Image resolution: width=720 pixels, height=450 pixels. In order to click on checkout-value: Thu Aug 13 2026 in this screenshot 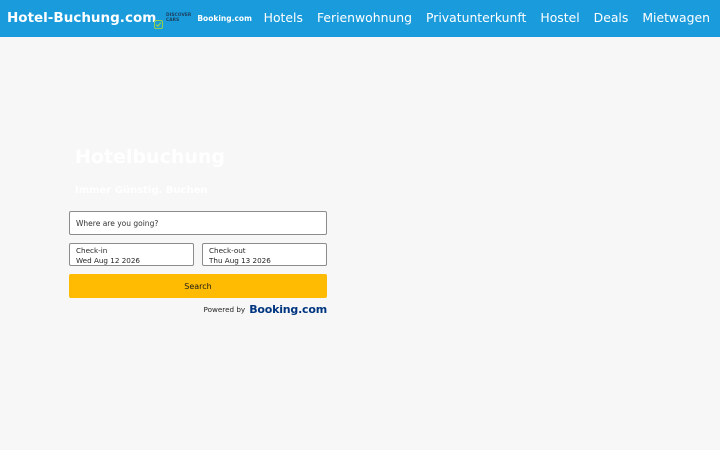, I will do `click(240, 260)`.